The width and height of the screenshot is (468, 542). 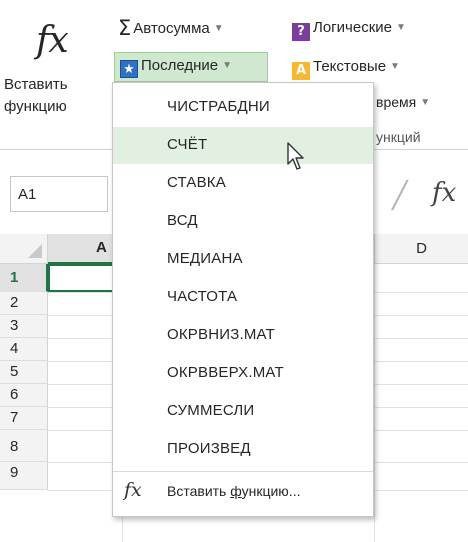 What do you see at coordinates (24, 372) in the screenshot?
I see `row-header-5: 5` at bounding box center [24, 372].